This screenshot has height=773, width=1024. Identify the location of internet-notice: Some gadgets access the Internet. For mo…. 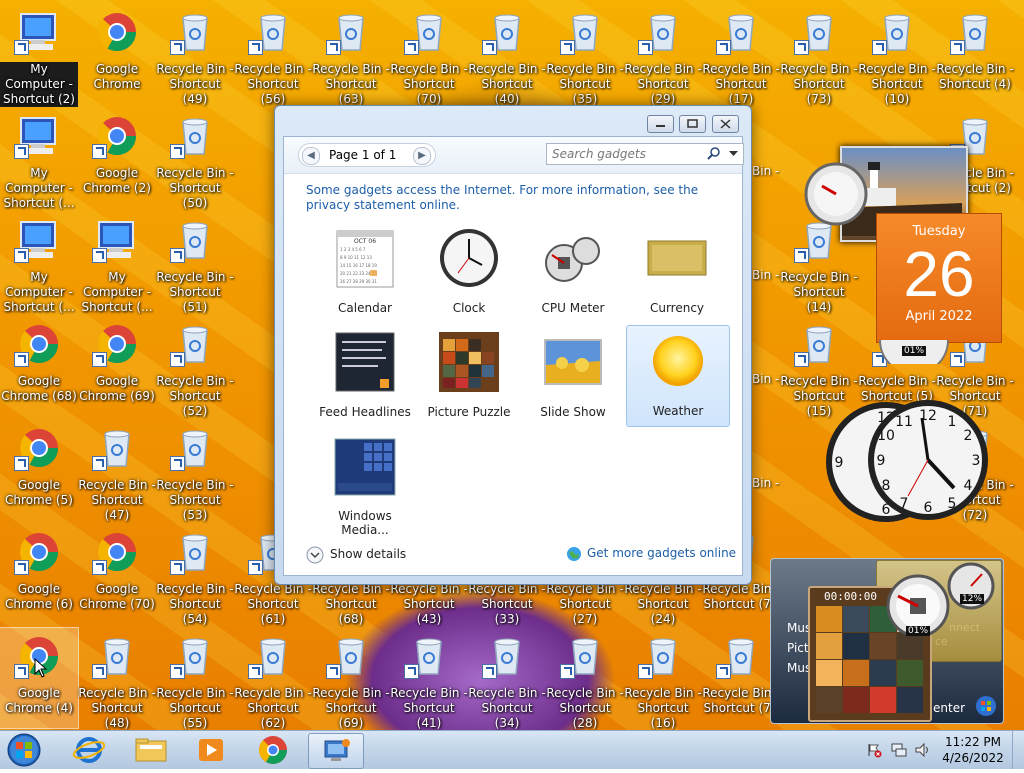
(516, 198).